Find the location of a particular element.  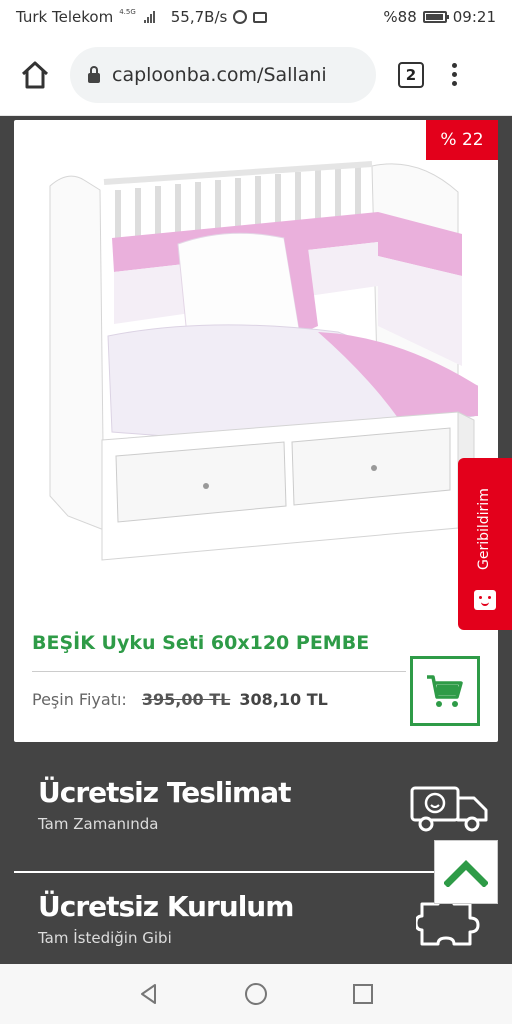

add-to-cart-button is located at coordinates (445, 691).